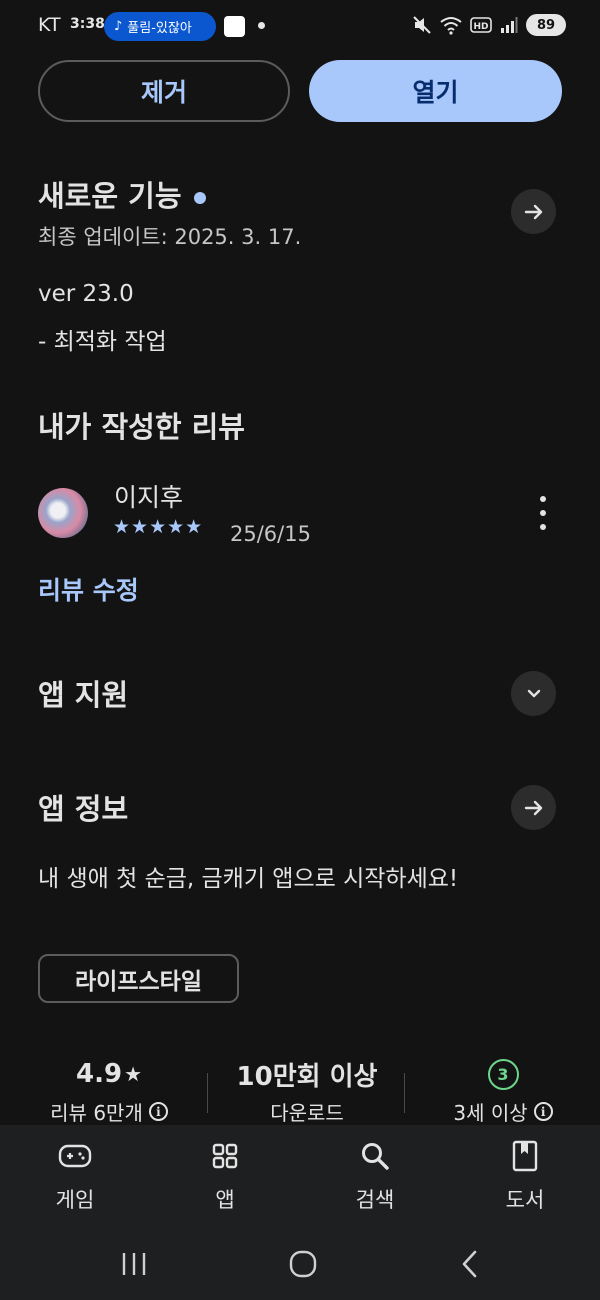 Image resolution: width=600 pixels, height=1300 pixels. I want to click on system-status-icons: HD 89, so click(489, 25).